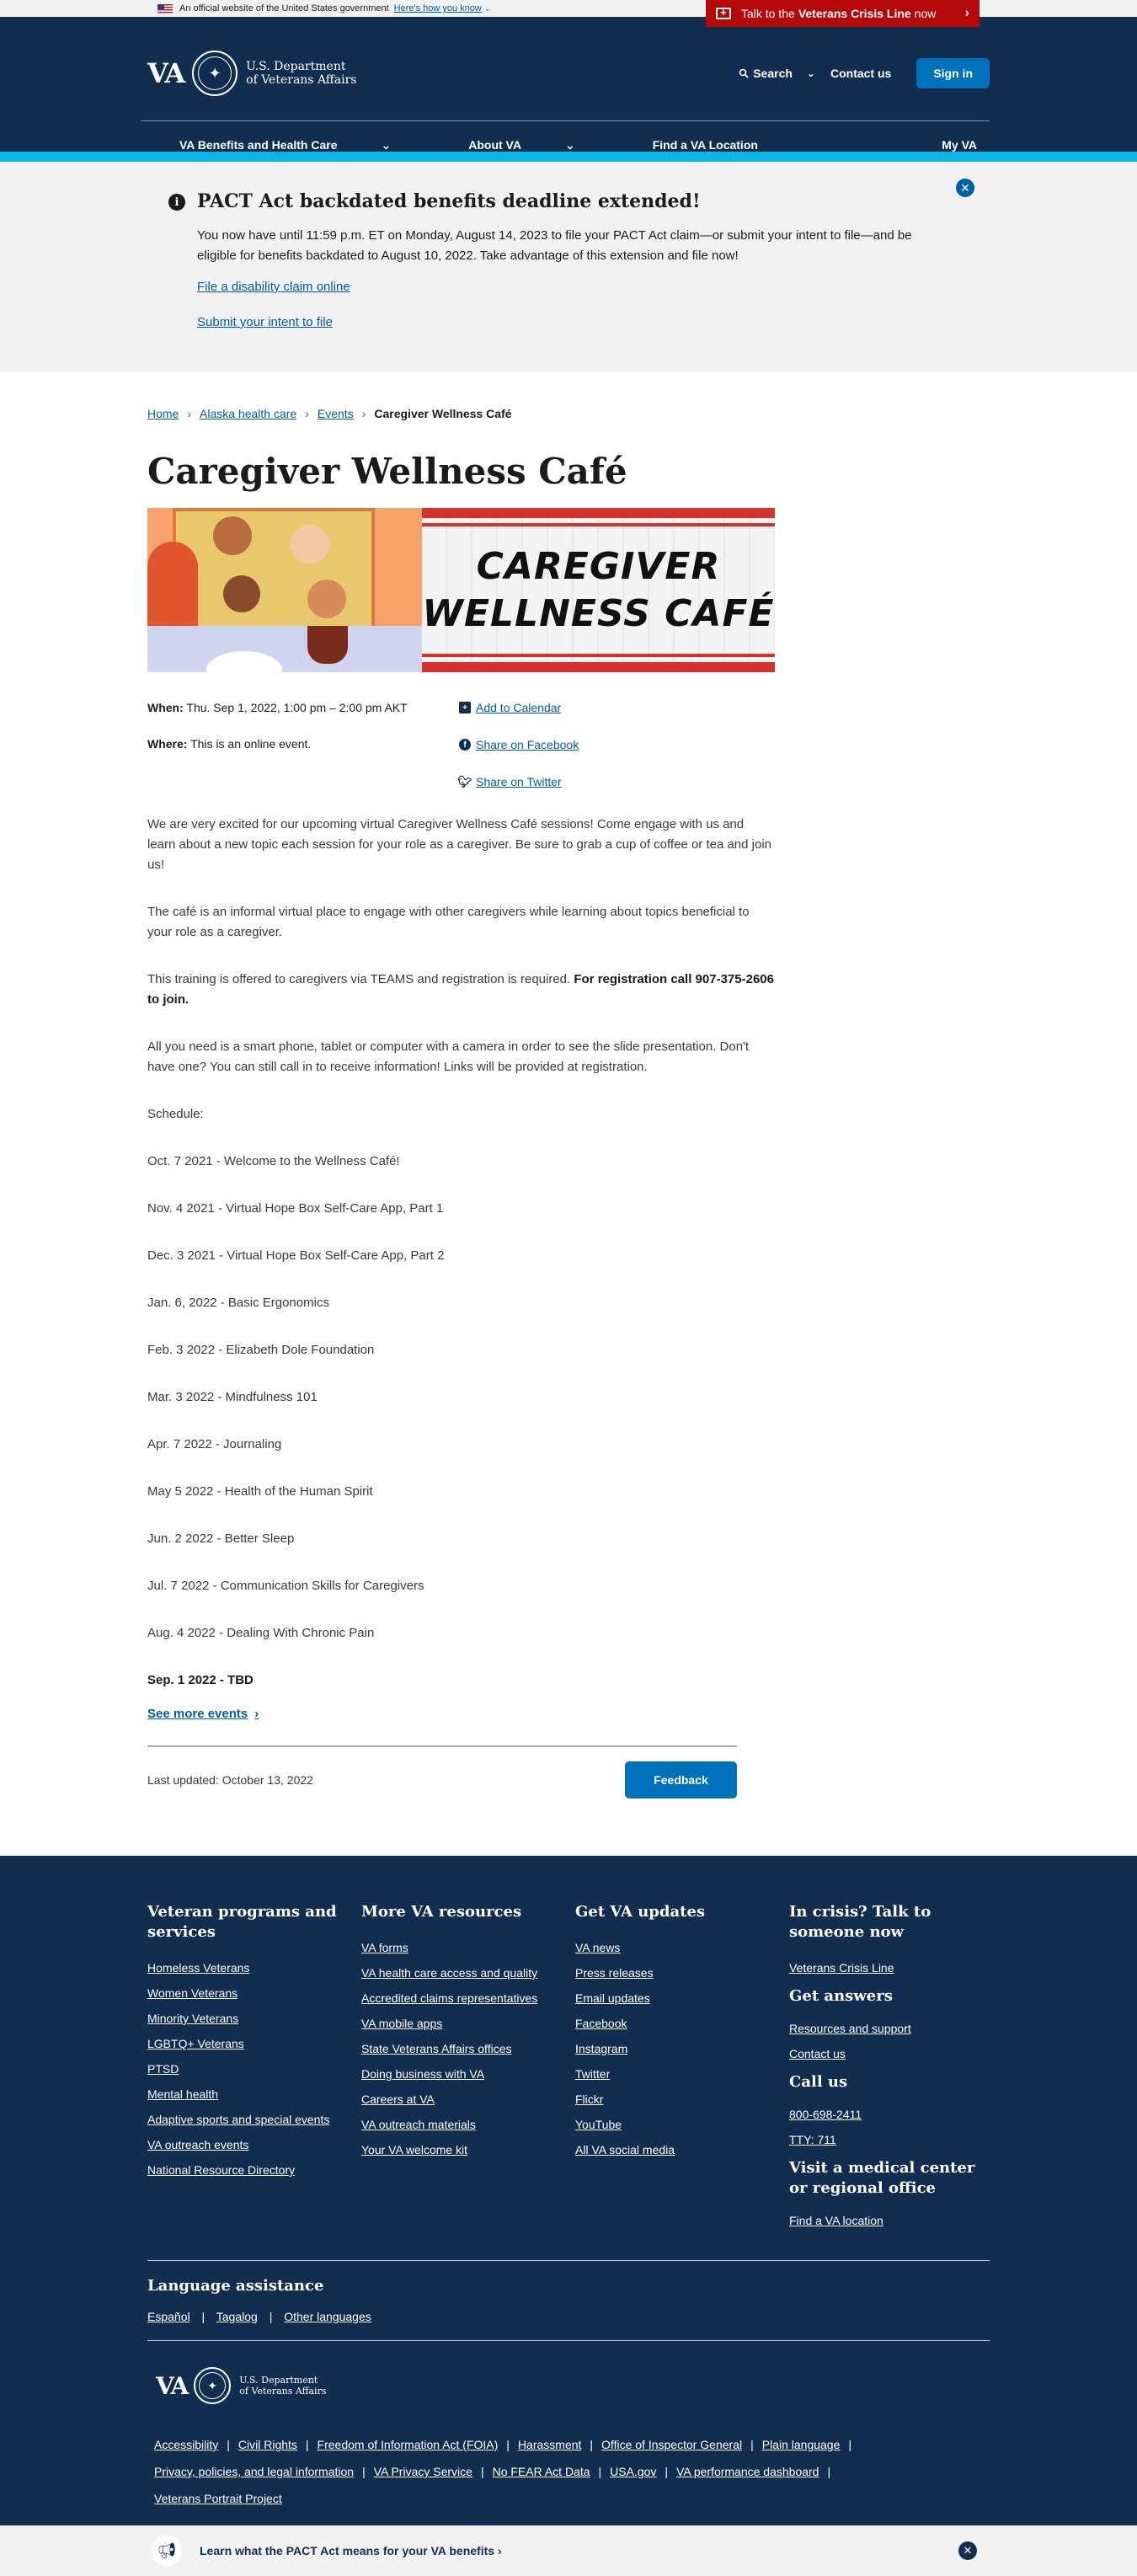 Image resolution: width=1137 pixels, height=2576 pixels. I want to click on share-twitter-action: 🐦︎ Share on Twitter, so click(509, 782).